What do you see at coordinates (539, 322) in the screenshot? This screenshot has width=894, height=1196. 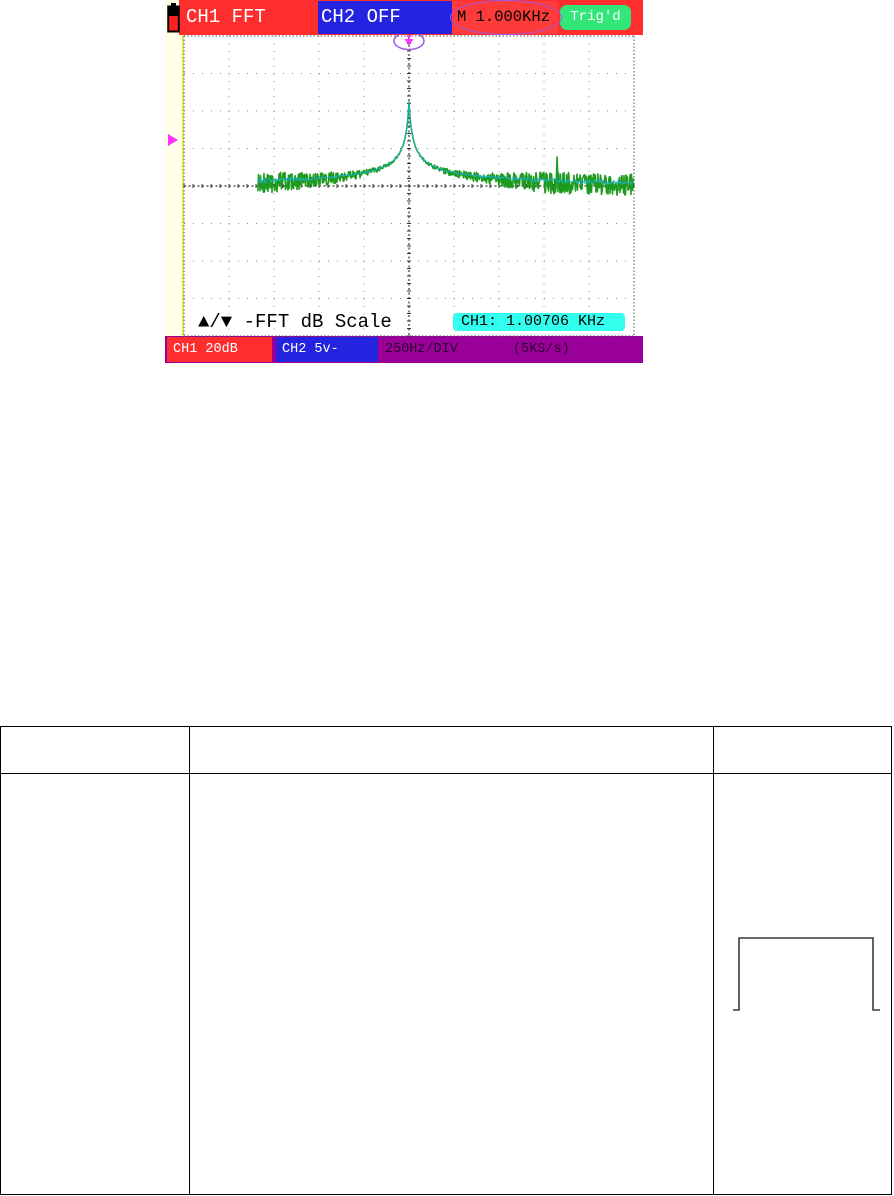 I see `frequency-readout: CH1: 1.00706 KHz` at bounding box center [539, 322].